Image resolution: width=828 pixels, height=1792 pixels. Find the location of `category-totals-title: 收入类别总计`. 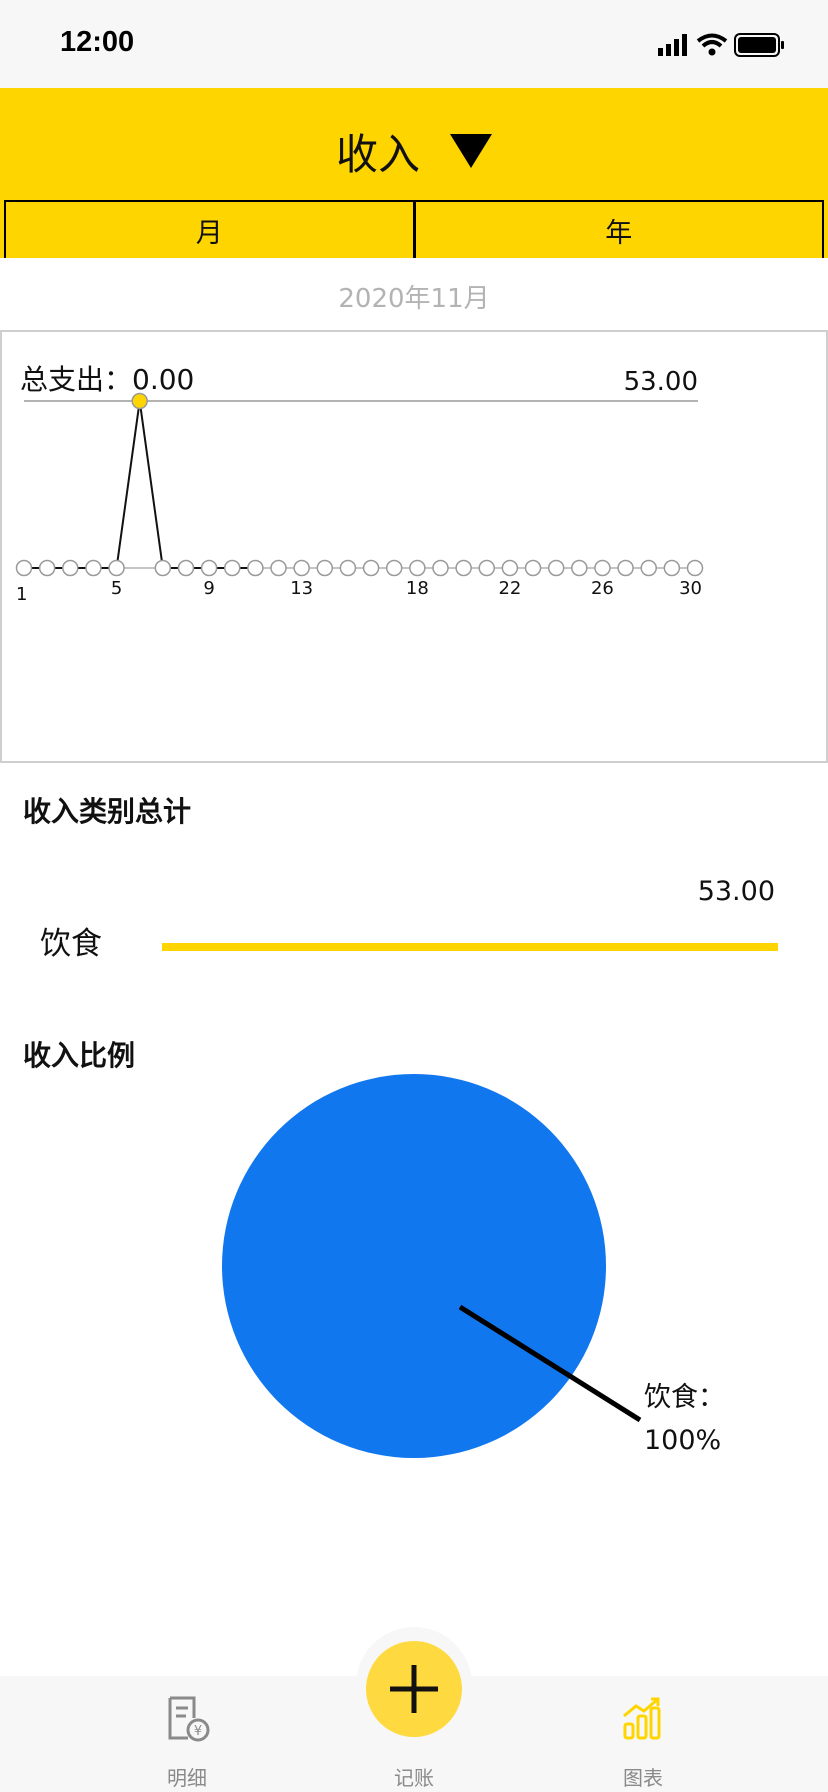

category-totals-title: 收入类别总计 is located at coordinates (107, 811).